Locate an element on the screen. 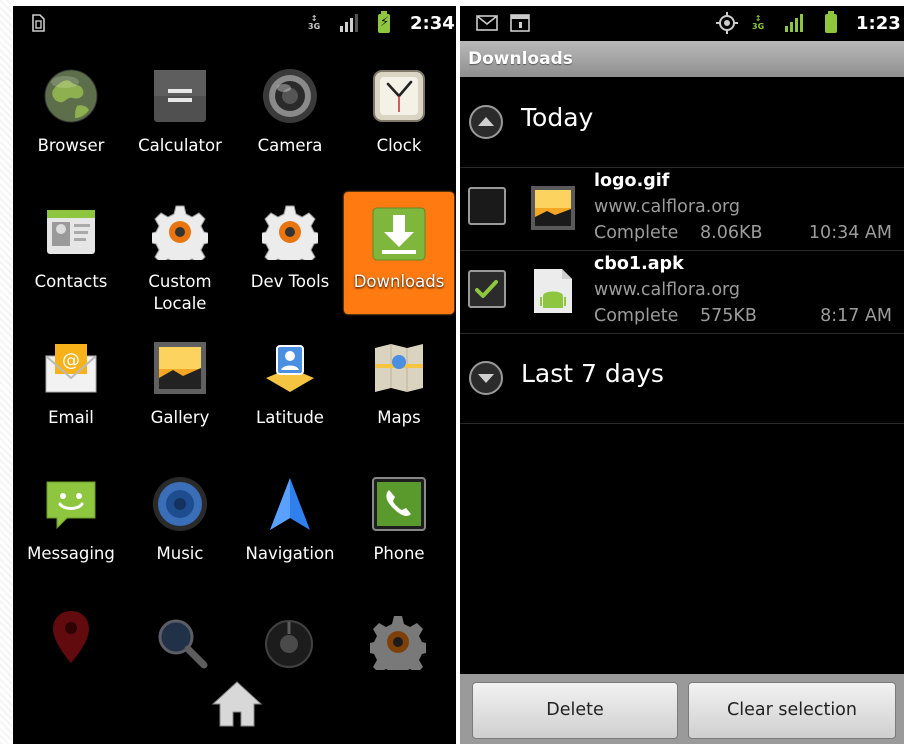 The width and height of the screenshot is (910, 744). file-name: cbo1.apk is located at coordinates (639, 264).